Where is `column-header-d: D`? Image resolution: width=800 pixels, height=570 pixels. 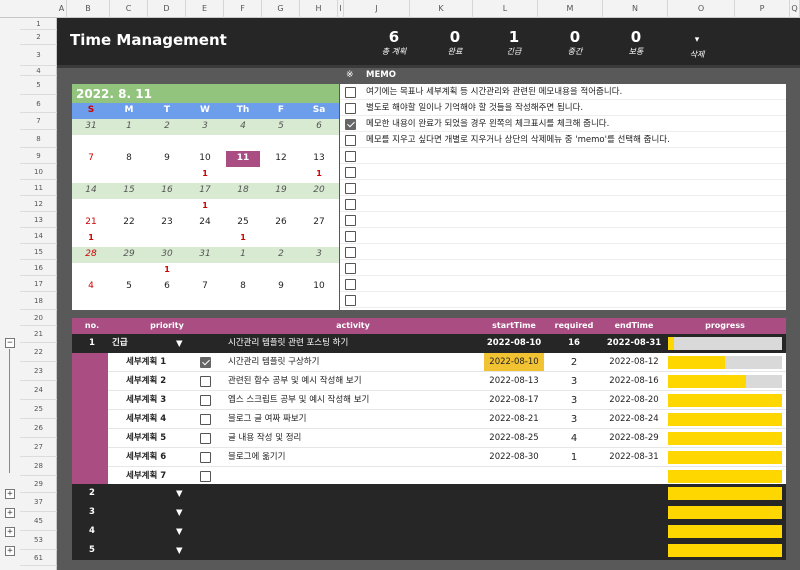
column-header-d: D is located at coordinates (167, 9).